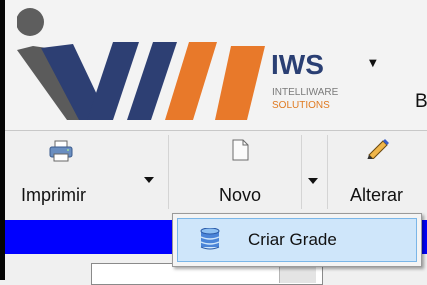 The width and height of the screenshot is (427, 285). What do you see at coordinates (210, 239) in the screenshot?
I see `database-icon` at bounding box center [210, 239].